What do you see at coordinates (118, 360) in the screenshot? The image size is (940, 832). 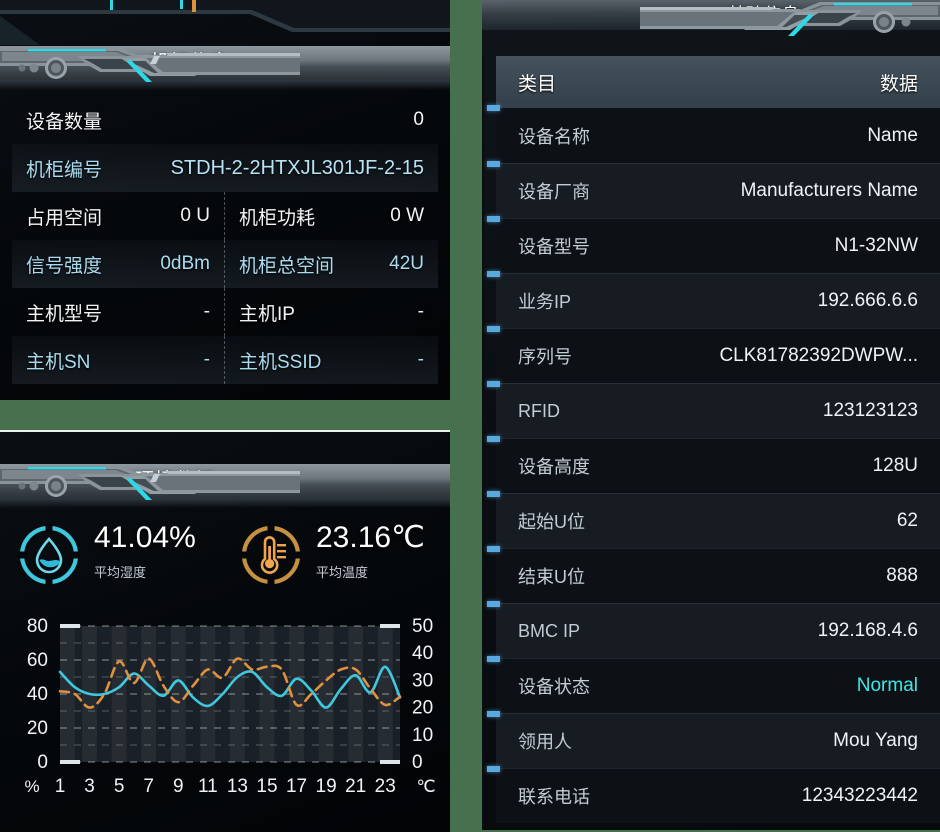 I see `cabinet-cell: 主机SN -` at bounding box center [118, 360].